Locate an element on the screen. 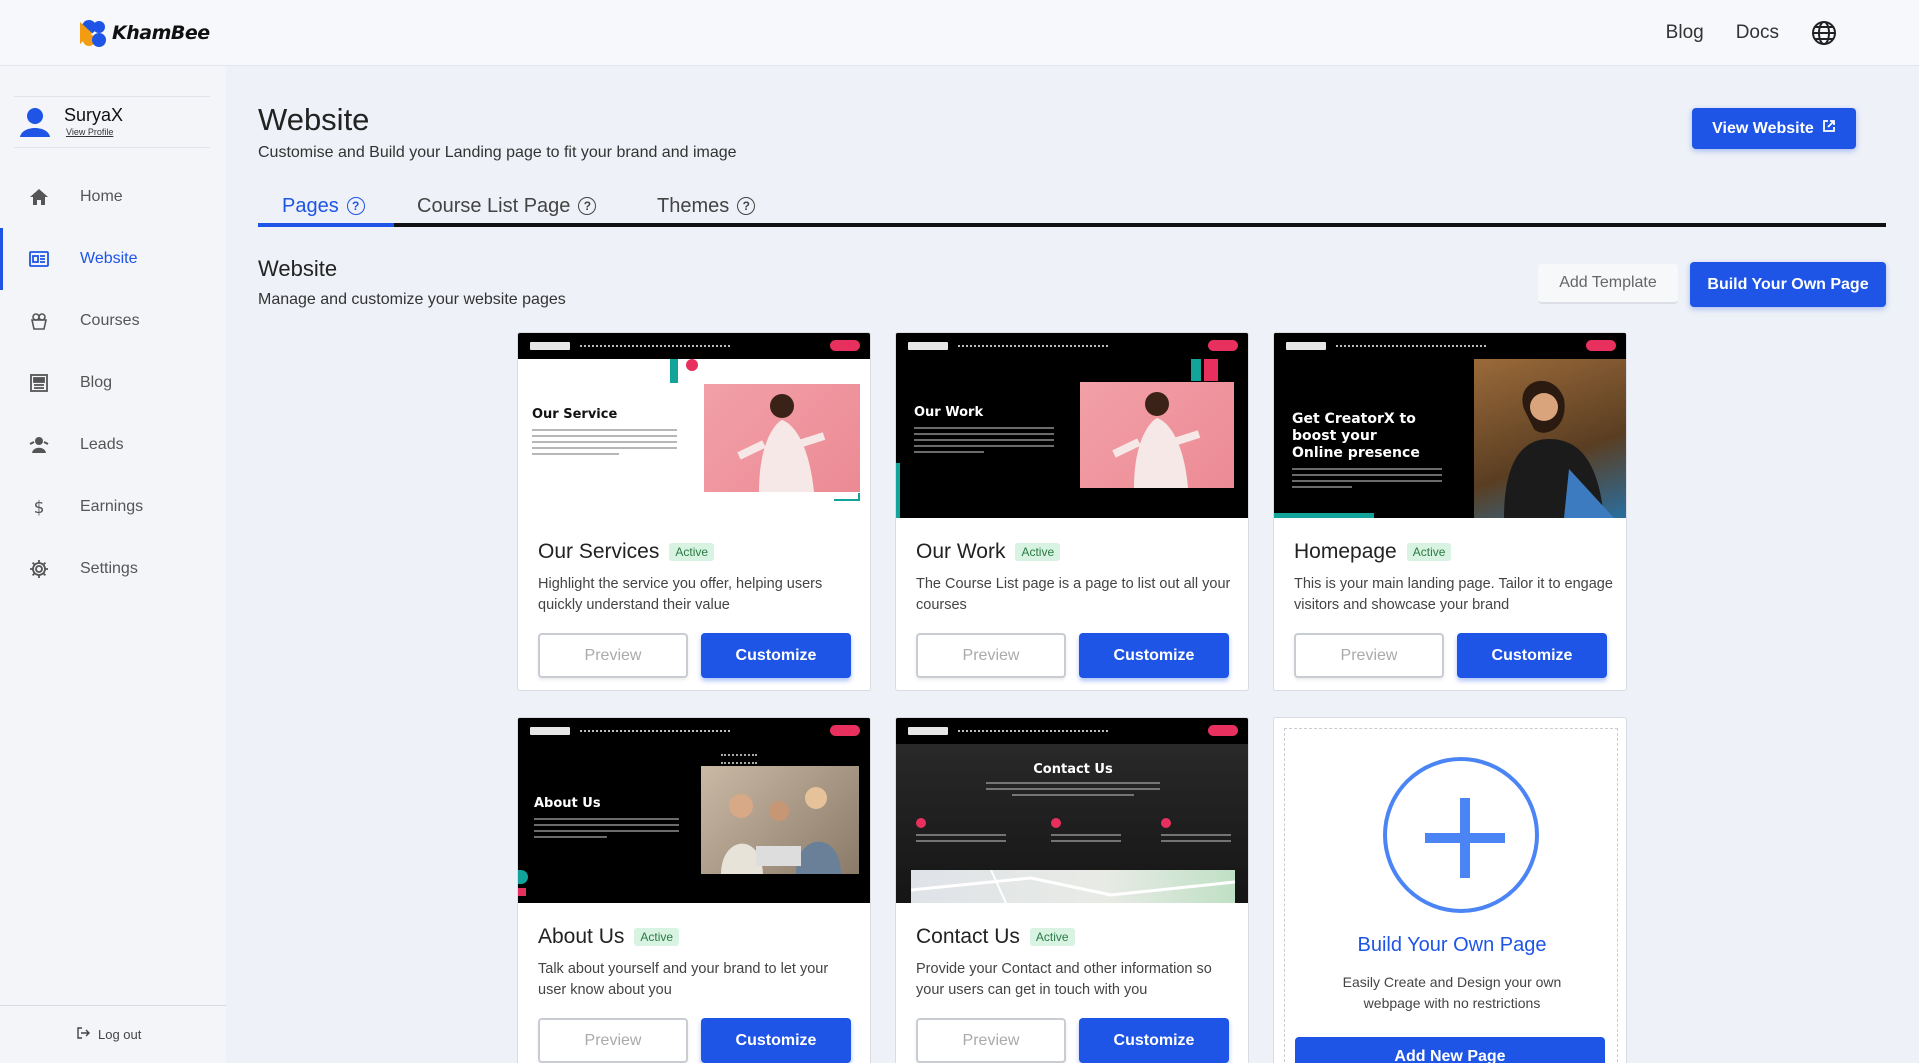  view-profile-link: View Profile is located at coordinates (89, 132).